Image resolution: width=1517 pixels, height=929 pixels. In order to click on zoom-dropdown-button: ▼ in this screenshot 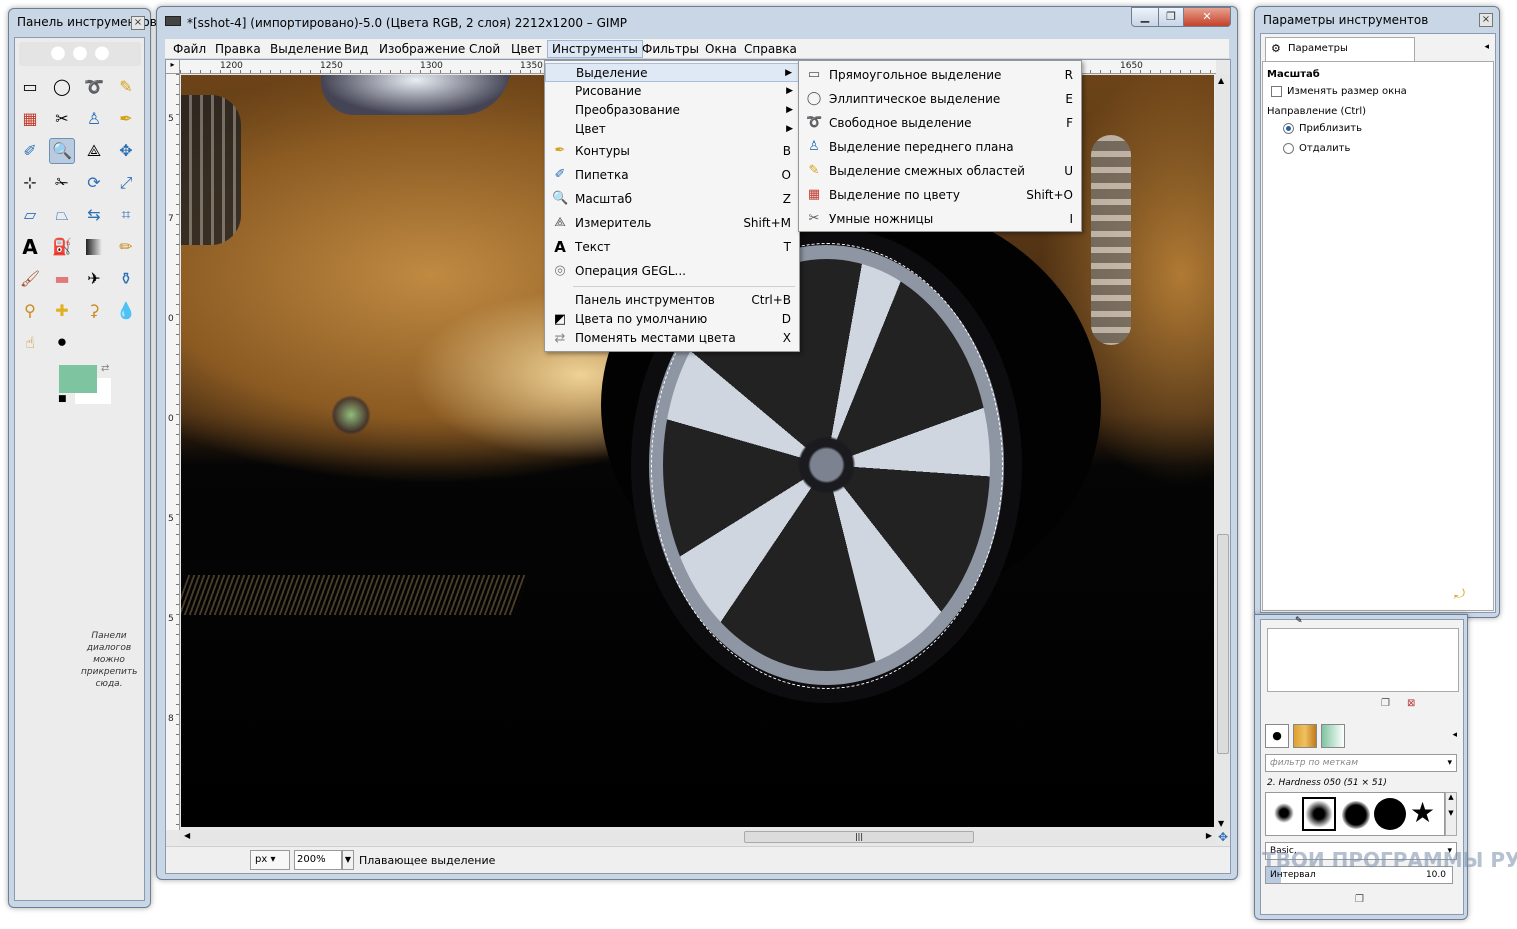, I will do `click(348, 860)`.